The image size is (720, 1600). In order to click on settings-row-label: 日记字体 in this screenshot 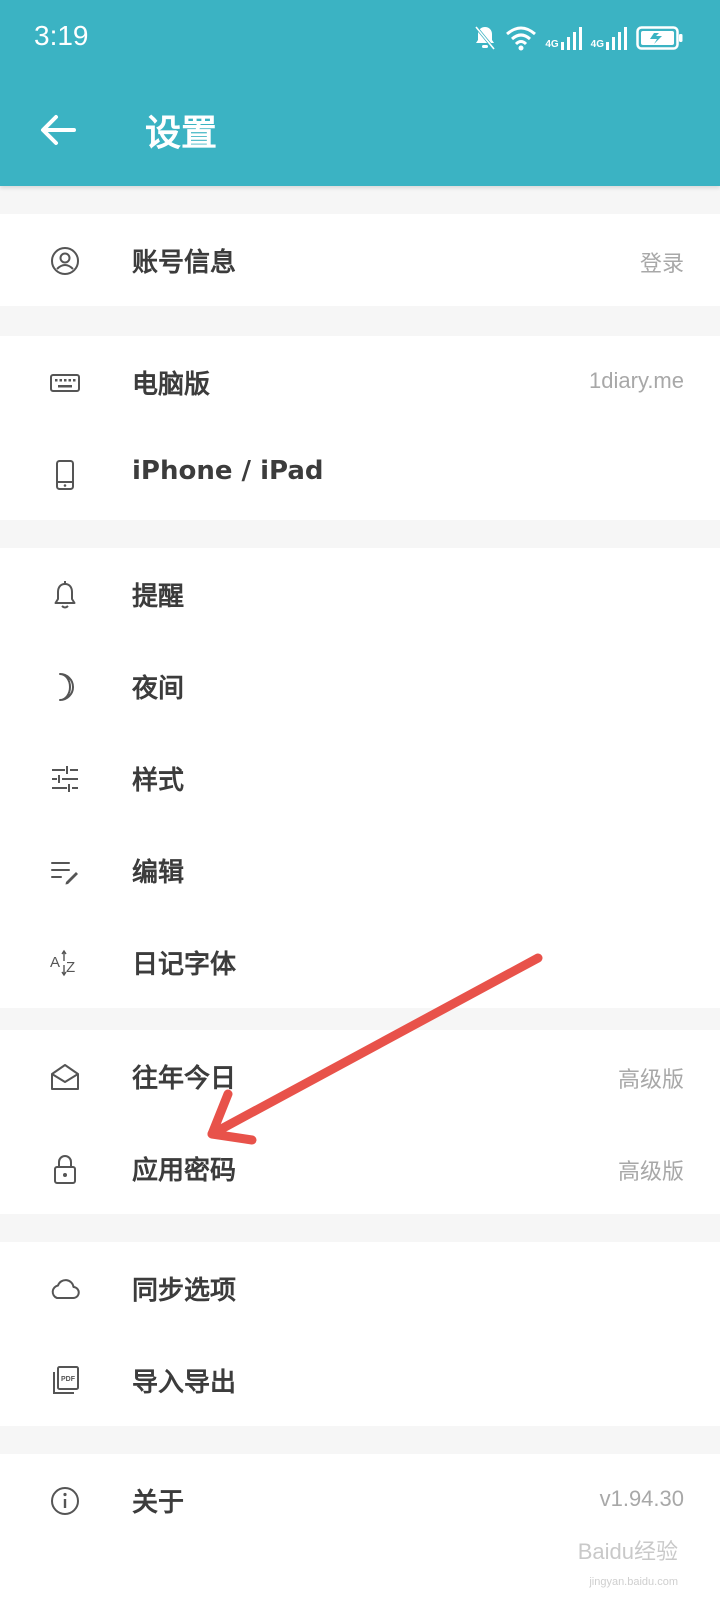, I will do `click(184, 965)`.